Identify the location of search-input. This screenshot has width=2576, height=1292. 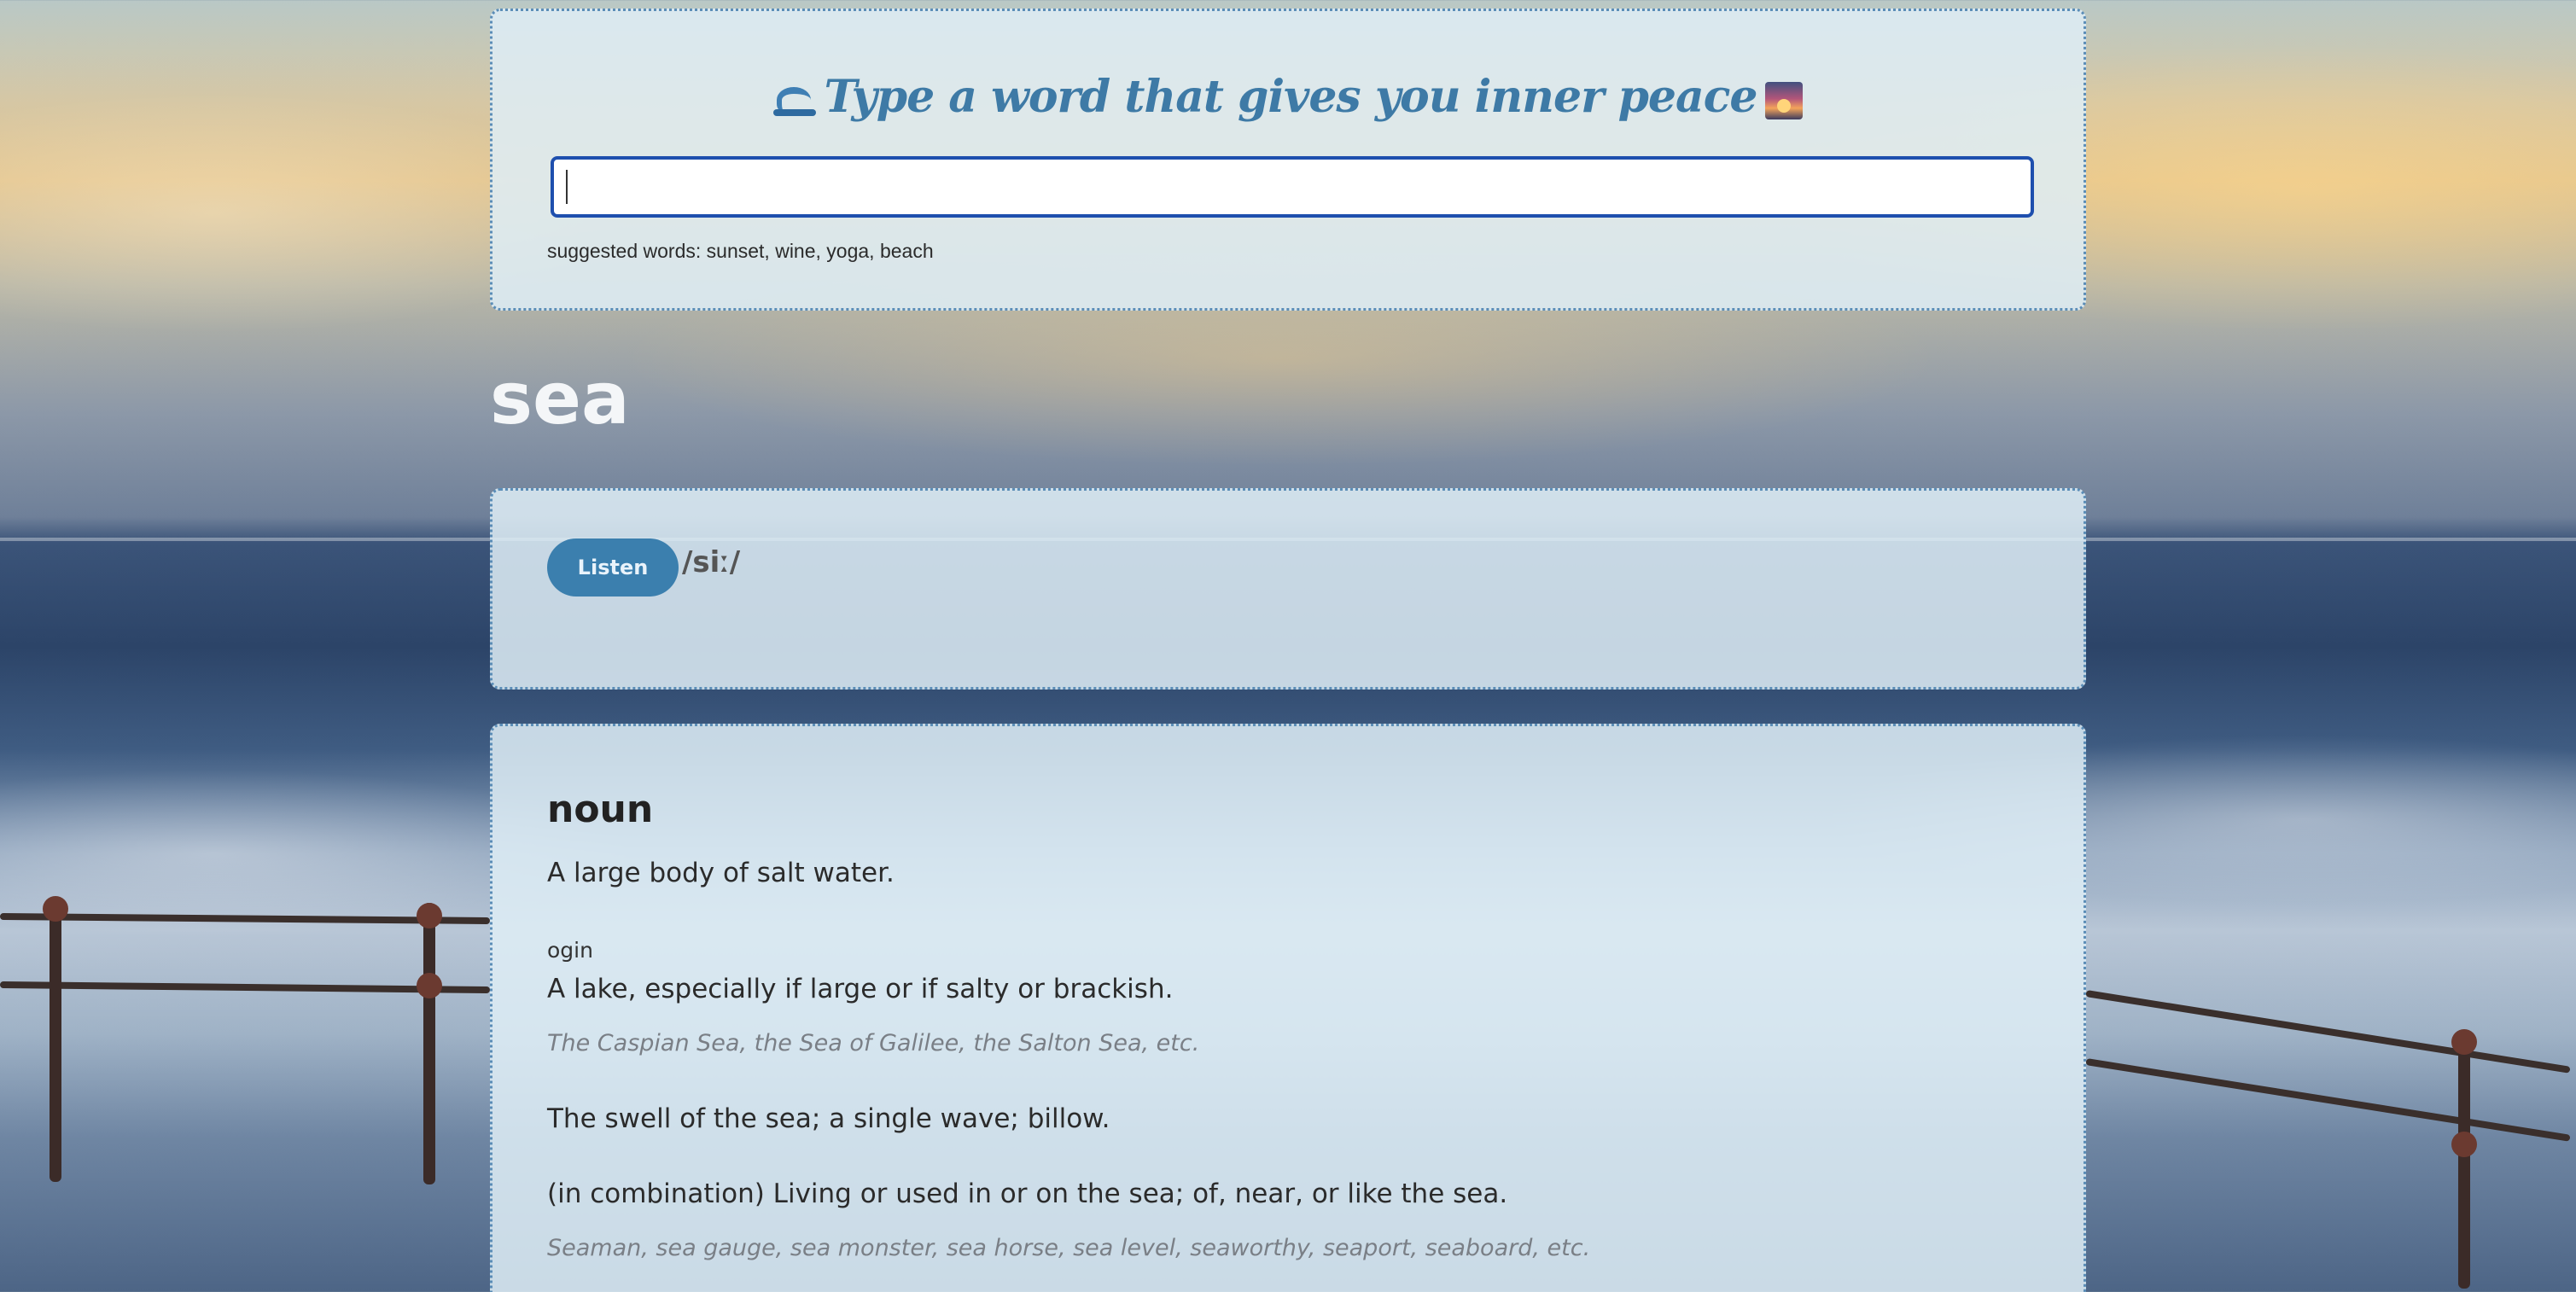
(1292, 187).